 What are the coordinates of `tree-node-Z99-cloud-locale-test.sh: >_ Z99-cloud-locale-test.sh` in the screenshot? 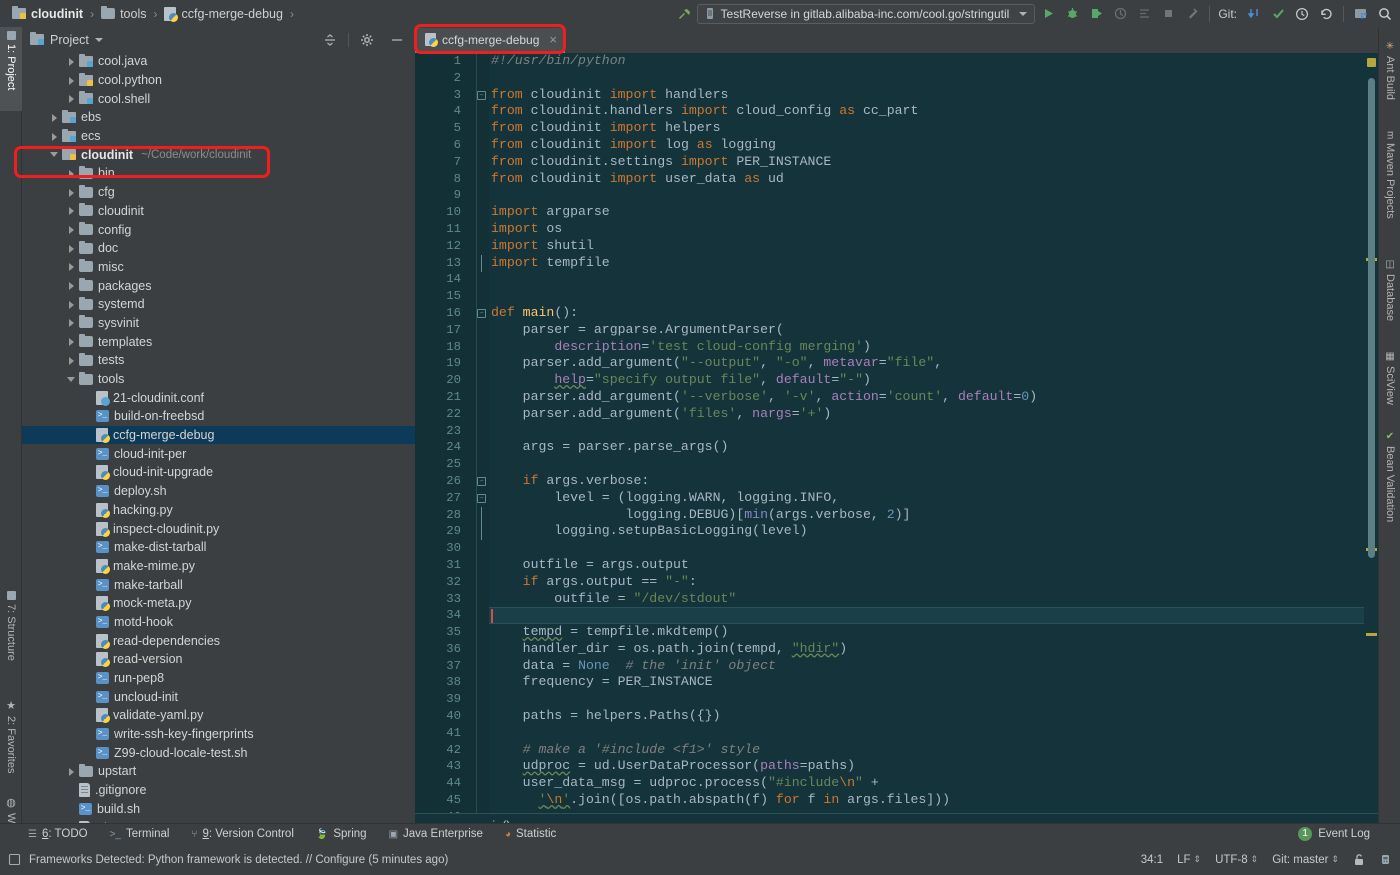 It's located at (218, 752).